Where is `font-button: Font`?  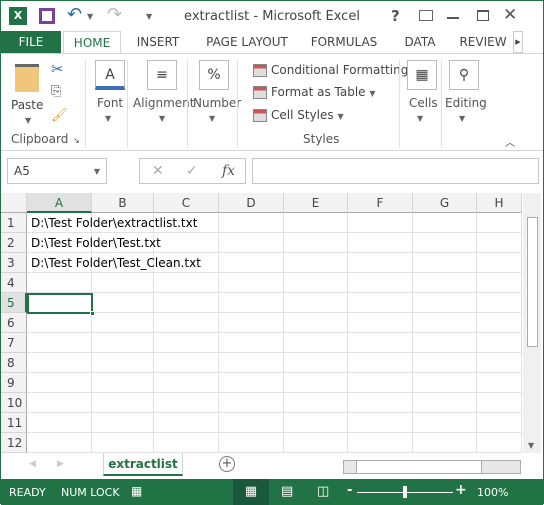
font-button: Font is located at coordinates (110, 103).